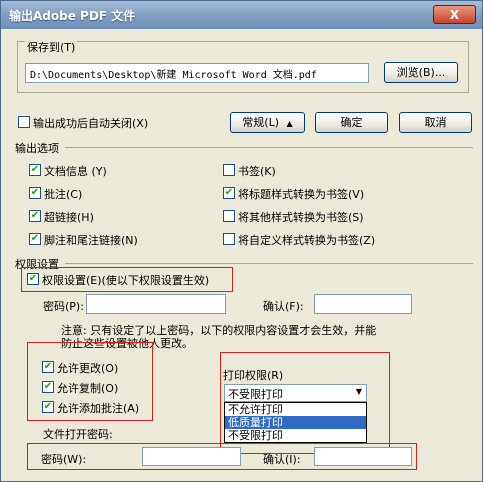 This screenshot has width=483, height=482. Describe the element at coordinates (229, 239) in the screenshot. I see `custom-styles-checkbox` at that location.